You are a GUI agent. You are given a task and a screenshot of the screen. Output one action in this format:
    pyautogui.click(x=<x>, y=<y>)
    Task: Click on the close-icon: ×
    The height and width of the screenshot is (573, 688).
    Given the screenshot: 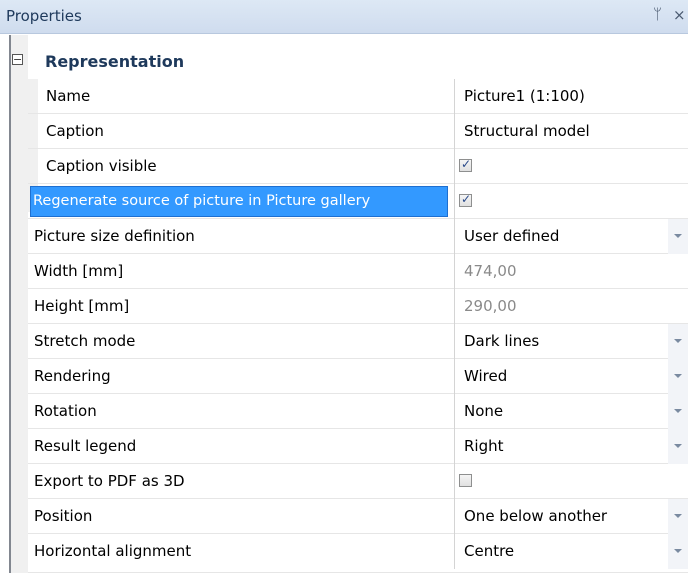 What is the action you would take?
    pyautogui.click(x=679, y=15)
    